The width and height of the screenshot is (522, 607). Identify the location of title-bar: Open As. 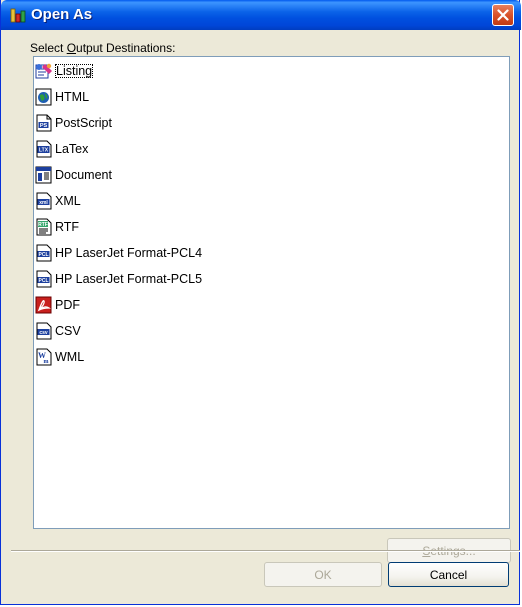
(261, 15).